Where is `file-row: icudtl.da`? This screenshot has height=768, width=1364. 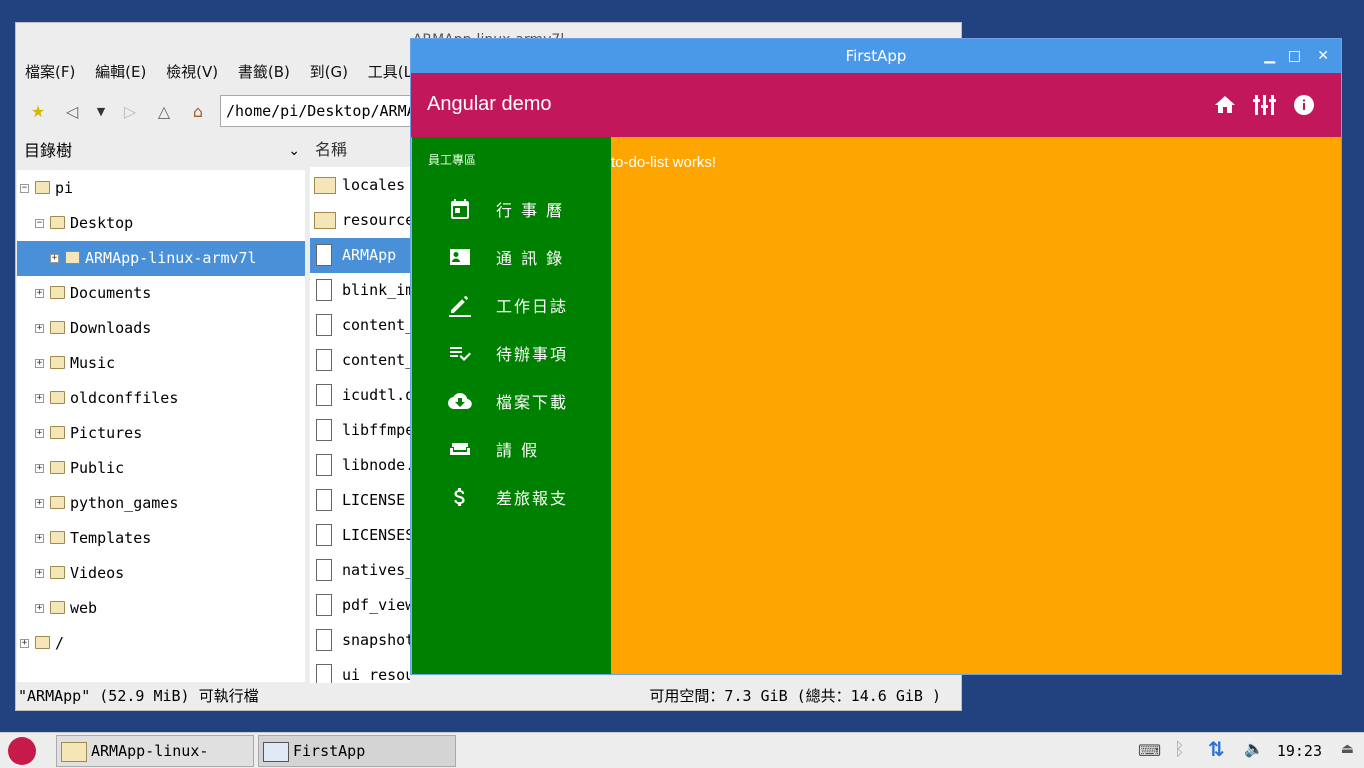 file-row: icudtl.da is located at coordinates (360, 395).